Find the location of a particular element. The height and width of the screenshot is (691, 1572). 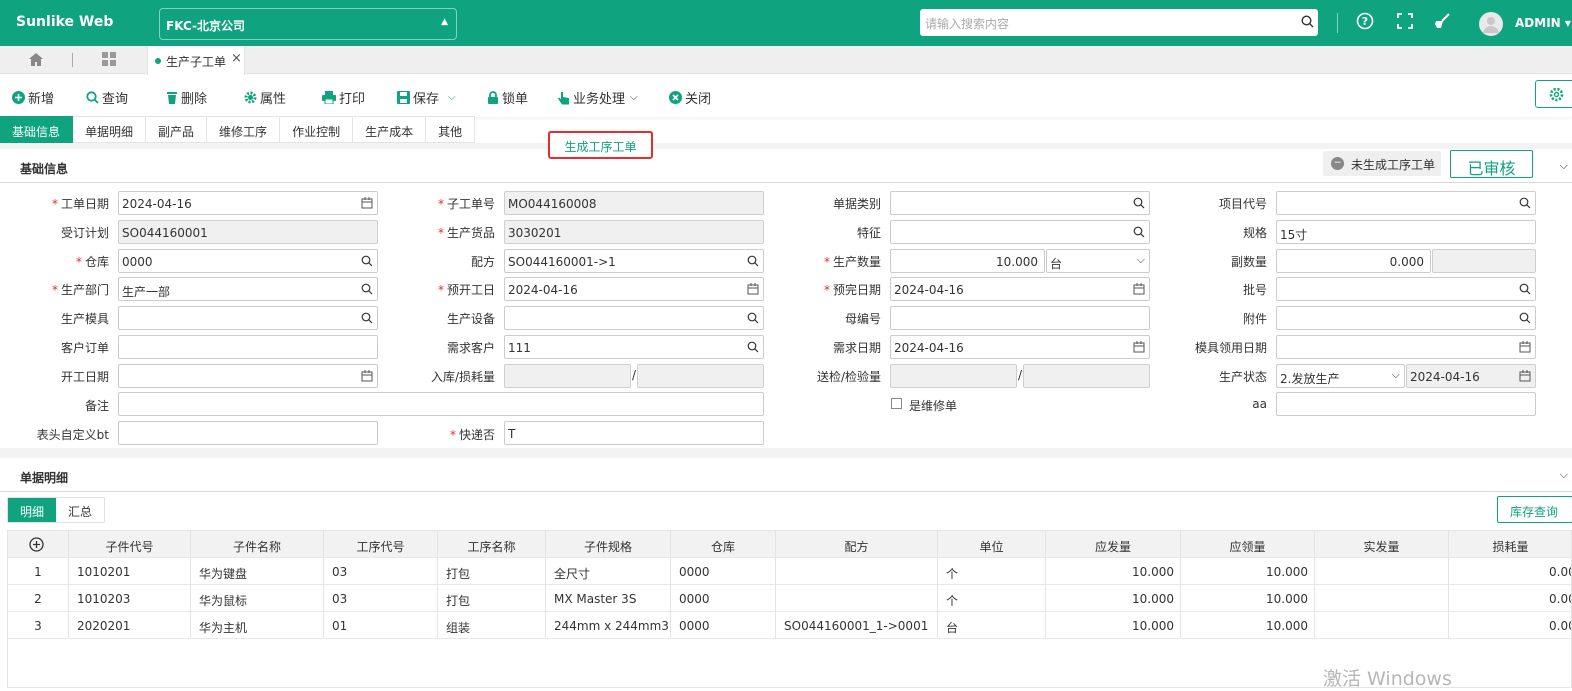

new-button: 新增 is located at coordinates (33, 97).